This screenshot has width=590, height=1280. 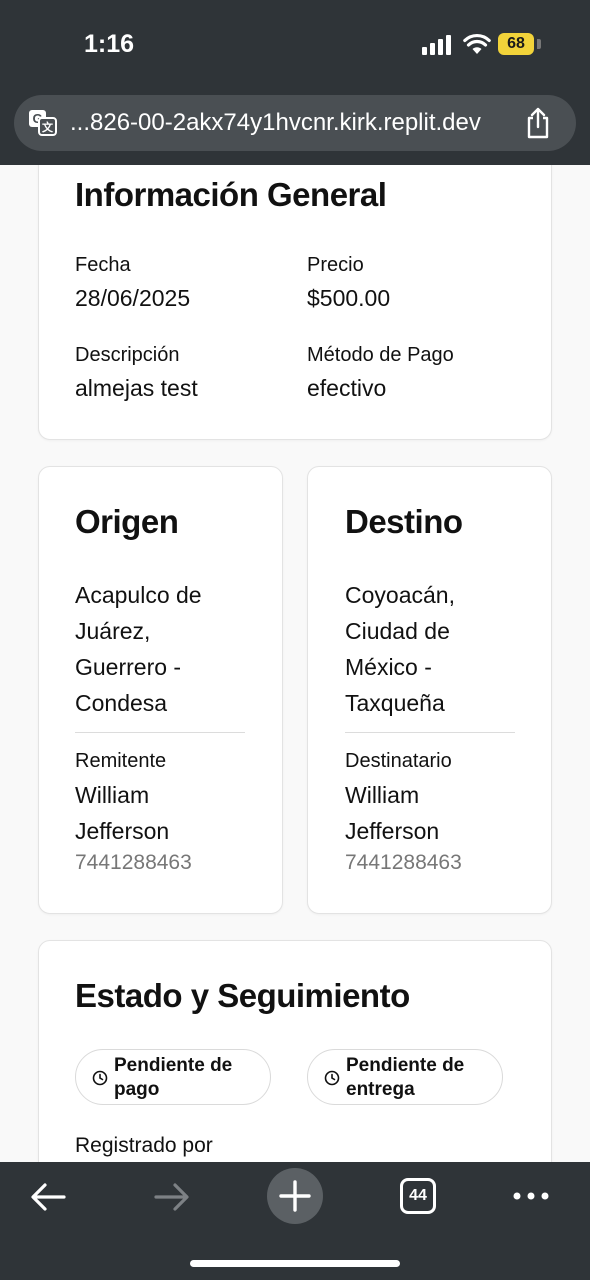 What do you see at coordinates (435, 649) in the screenshot?
I see `destino-address: Coyoacán, Ciudad de México - Taxqueña` at bounding box center [435, 649].